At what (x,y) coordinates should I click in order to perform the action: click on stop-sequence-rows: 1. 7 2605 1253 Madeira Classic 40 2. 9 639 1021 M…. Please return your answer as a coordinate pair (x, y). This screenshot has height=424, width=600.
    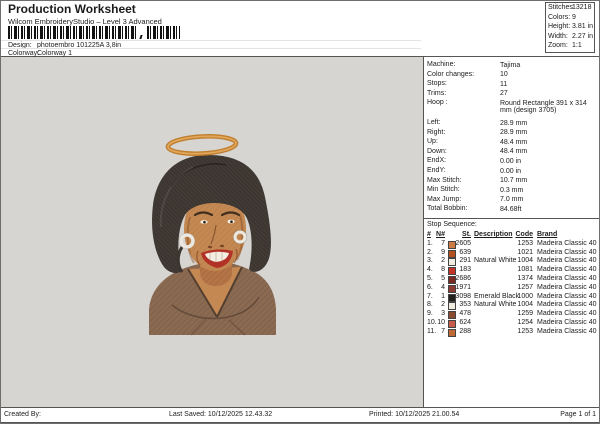
    Looking at the image, I should click on (511, 288).